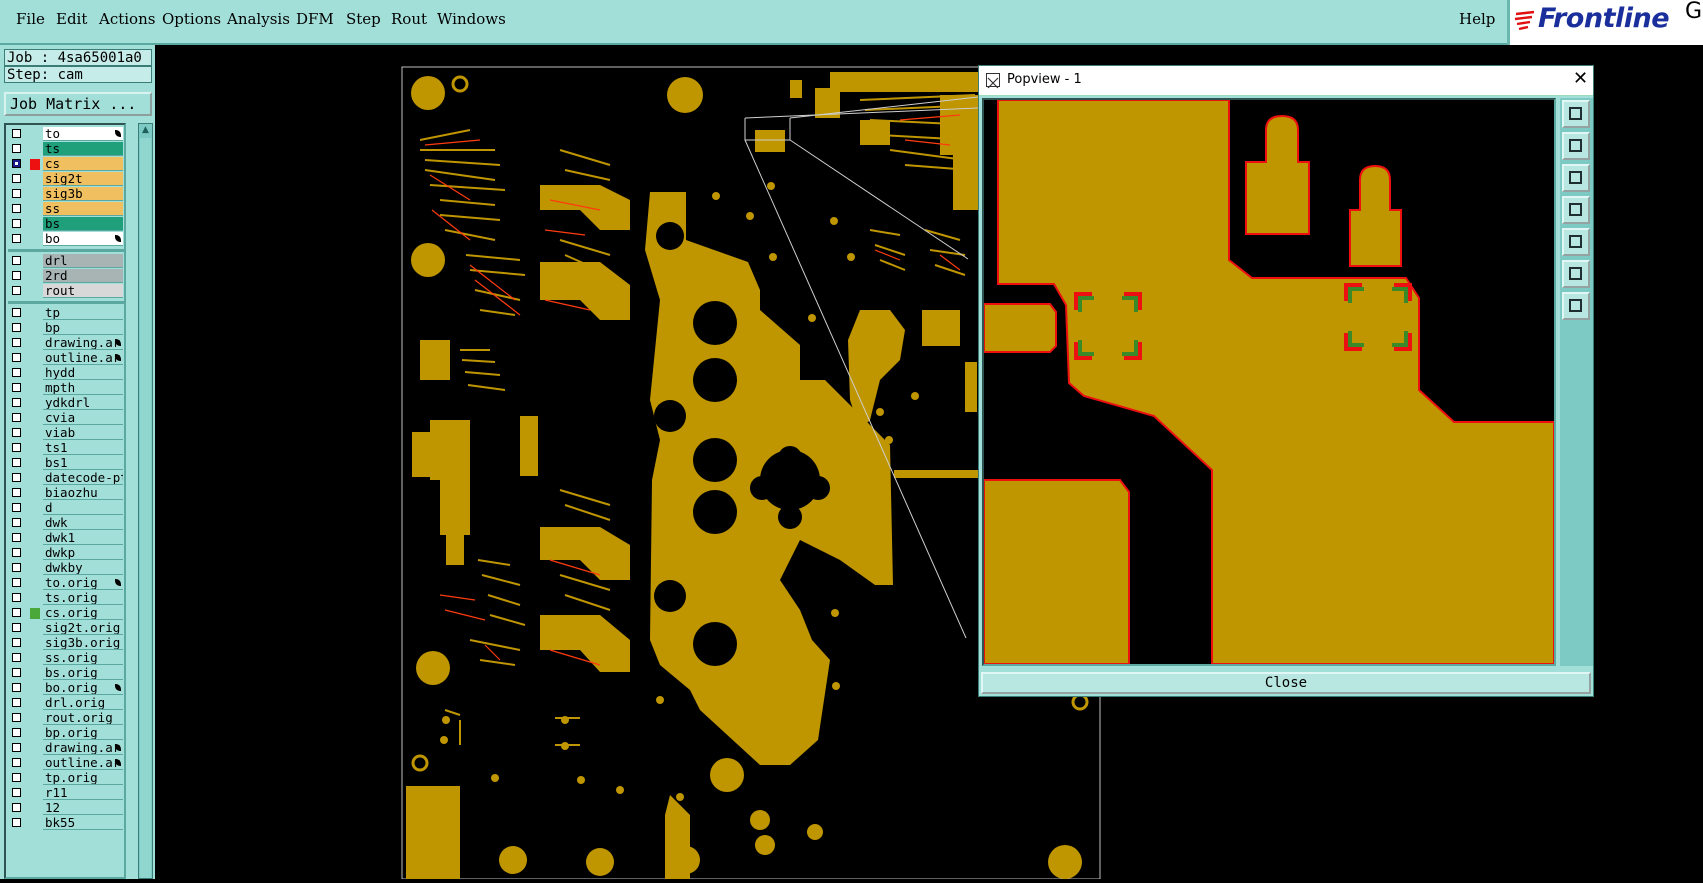  What do you see at coordinates (83, 291) in the screenshot?
I see `layer-name: rout` at bounding box center [83, 291].